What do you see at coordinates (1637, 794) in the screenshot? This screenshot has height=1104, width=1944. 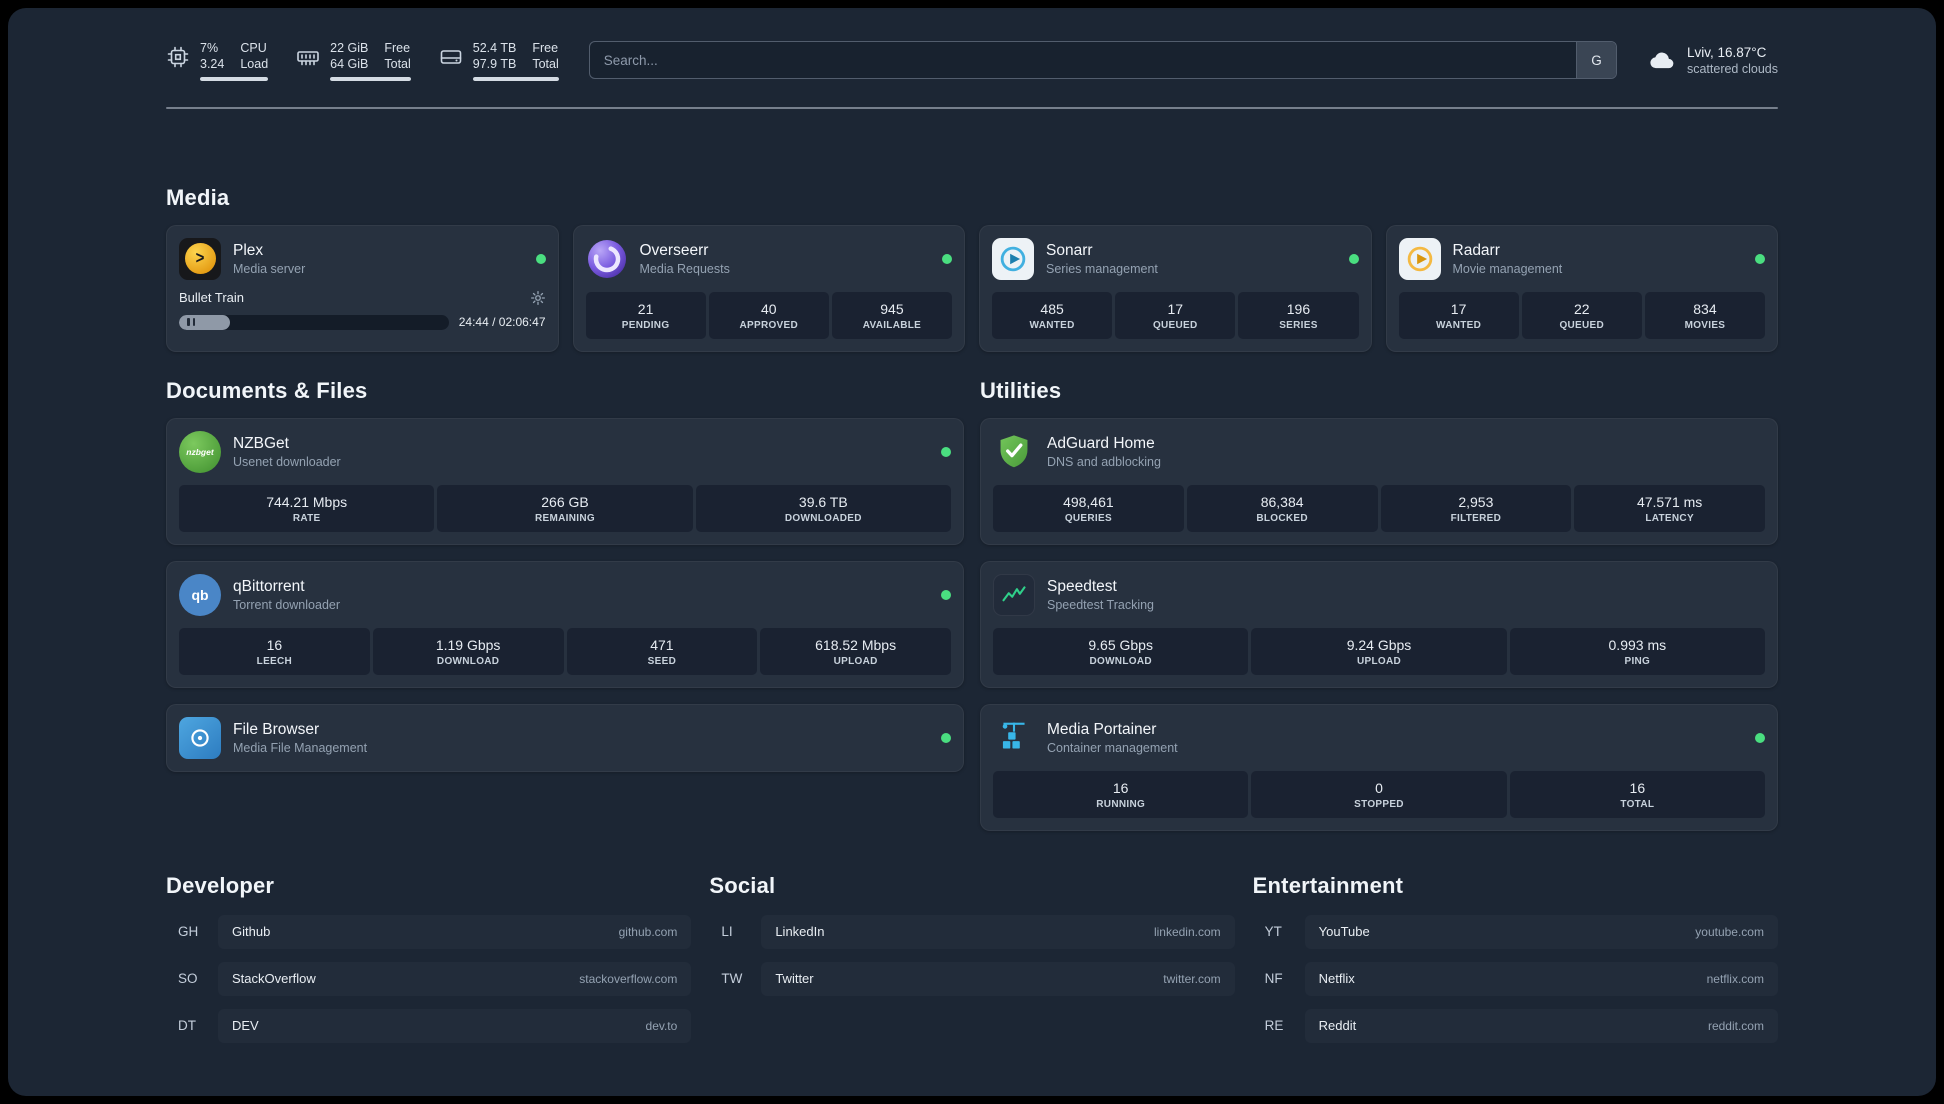 I see `stat-tile: 16 TOTAL` at bounding box center [1637, 794].